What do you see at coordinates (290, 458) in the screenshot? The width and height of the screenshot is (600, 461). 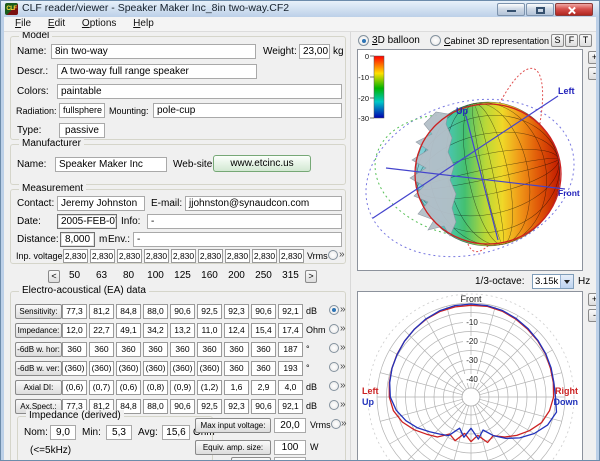 I see `gain-field: 17,0` at bounding box center [290, 458].